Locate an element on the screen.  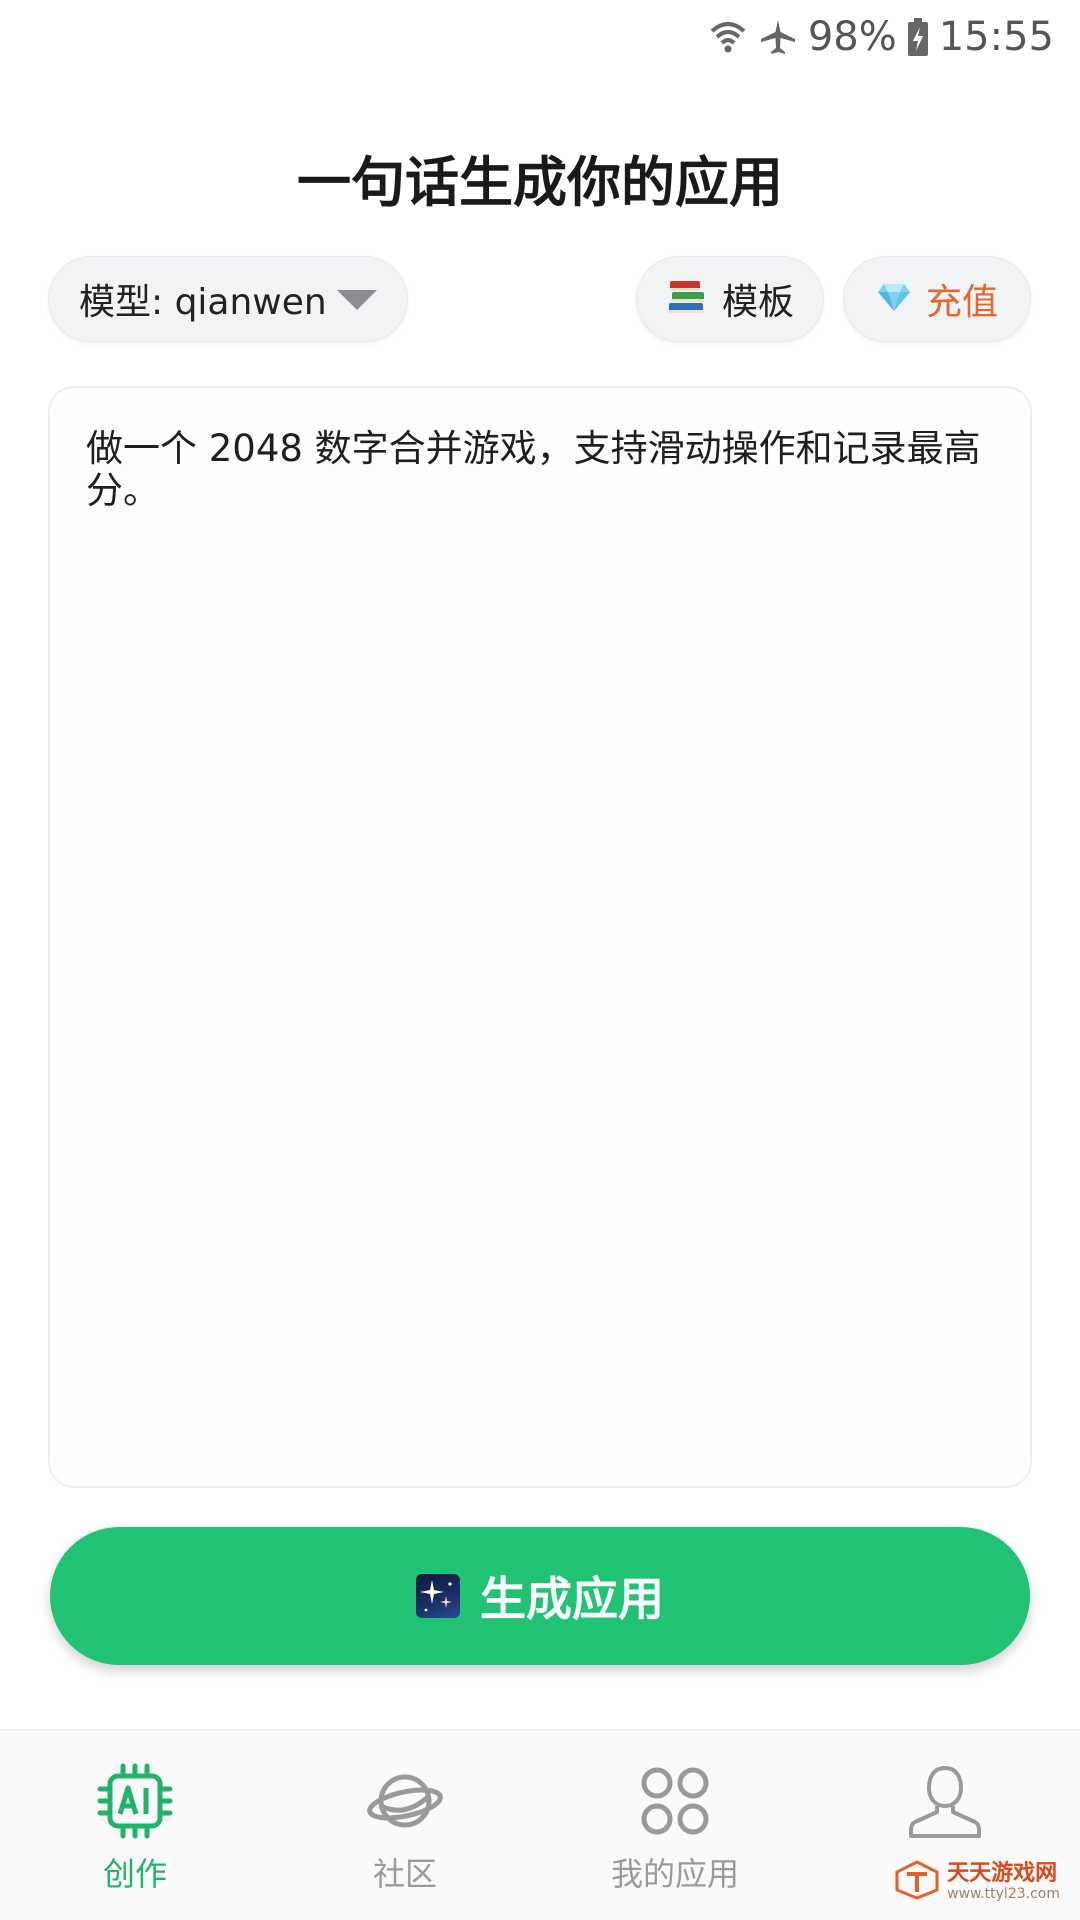
airplane-icon is located at coordinates (778, 37).